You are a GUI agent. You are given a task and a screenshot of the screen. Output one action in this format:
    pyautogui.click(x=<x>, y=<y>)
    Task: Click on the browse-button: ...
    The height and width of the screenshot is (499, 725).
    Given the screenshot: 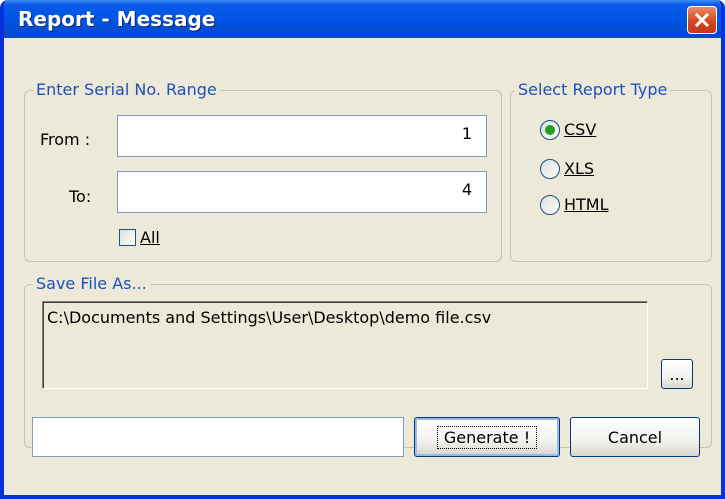 What is the action you would take?
    pyautogui.click(x=677, y=374)
    